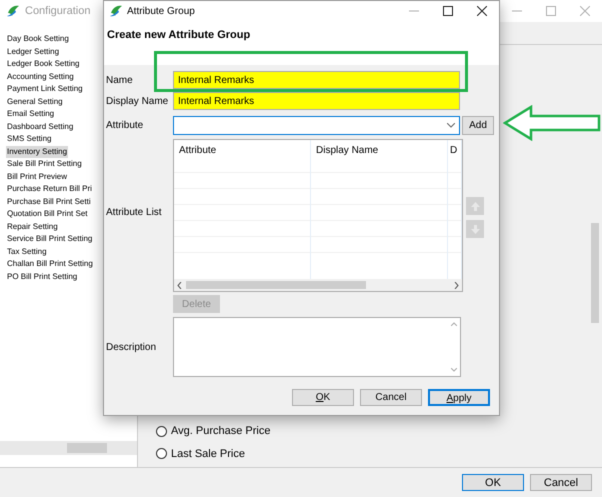 This screenshot has width=602, height=497. What do you see at coordinates (40, 76) in the screenshot?
I see `sidebar-item: Accounting Setting` at bounding box center [40, 76].